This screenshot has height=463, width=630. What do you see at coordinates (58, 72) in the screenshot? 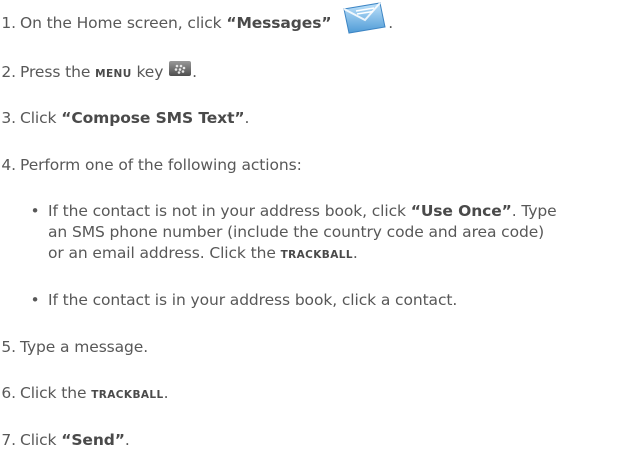
I see `step-text: Press the` at bounding box center [58, 72].